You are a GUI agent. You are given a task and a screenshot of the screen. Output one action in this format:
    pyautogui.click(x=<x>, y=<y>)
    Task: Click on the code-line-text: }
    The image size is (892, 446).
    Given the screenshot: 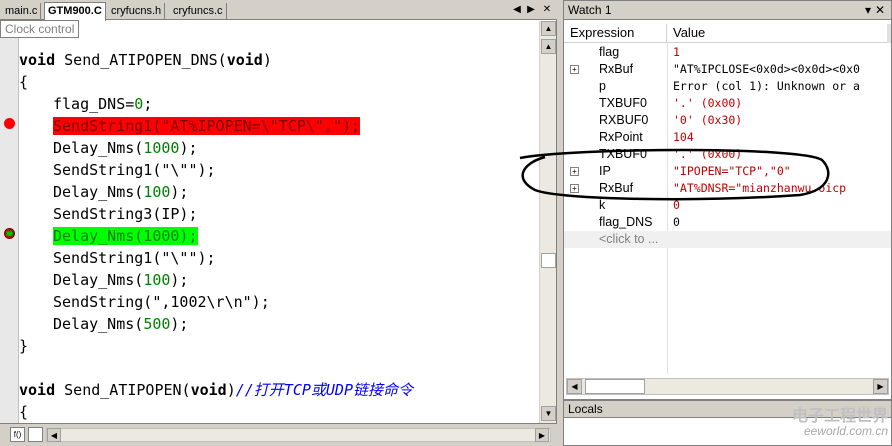 What is the action you would take?
    pyautogui.click(x=24, y=346)
    